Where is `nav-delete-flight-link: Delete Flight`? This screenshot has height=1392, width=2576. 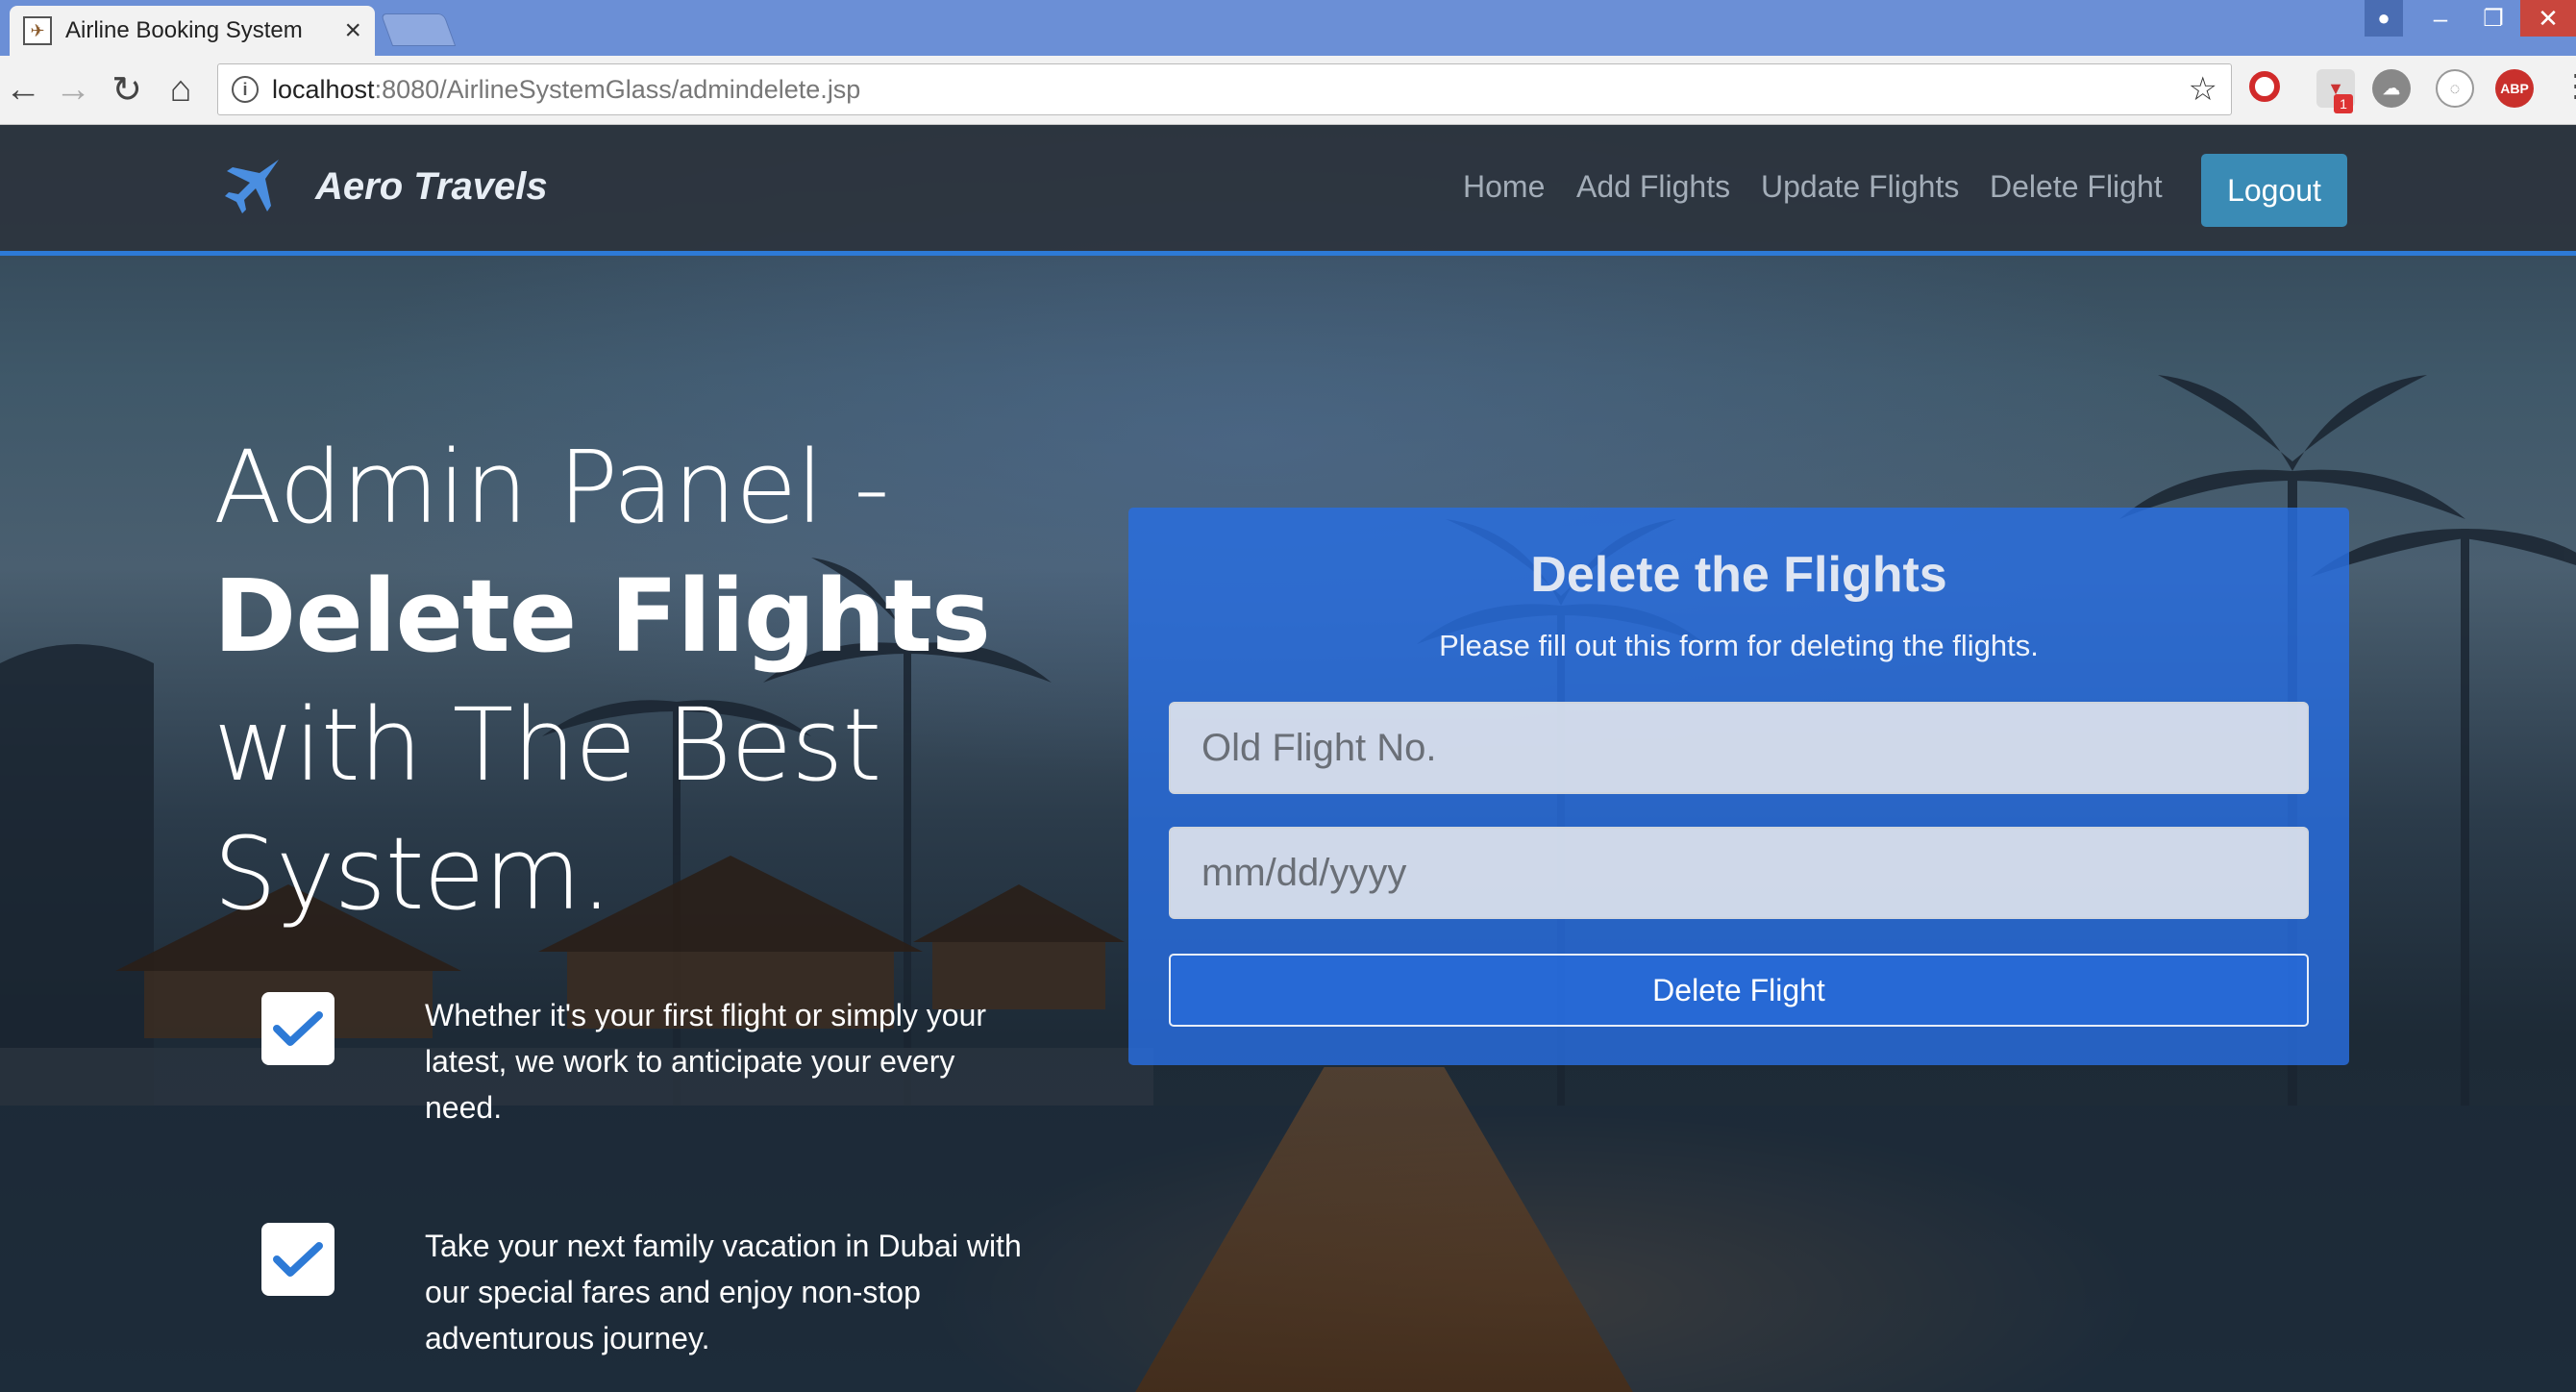 nav-delete-flight-link: Delete Flight is located at coordinates (2077, 187).